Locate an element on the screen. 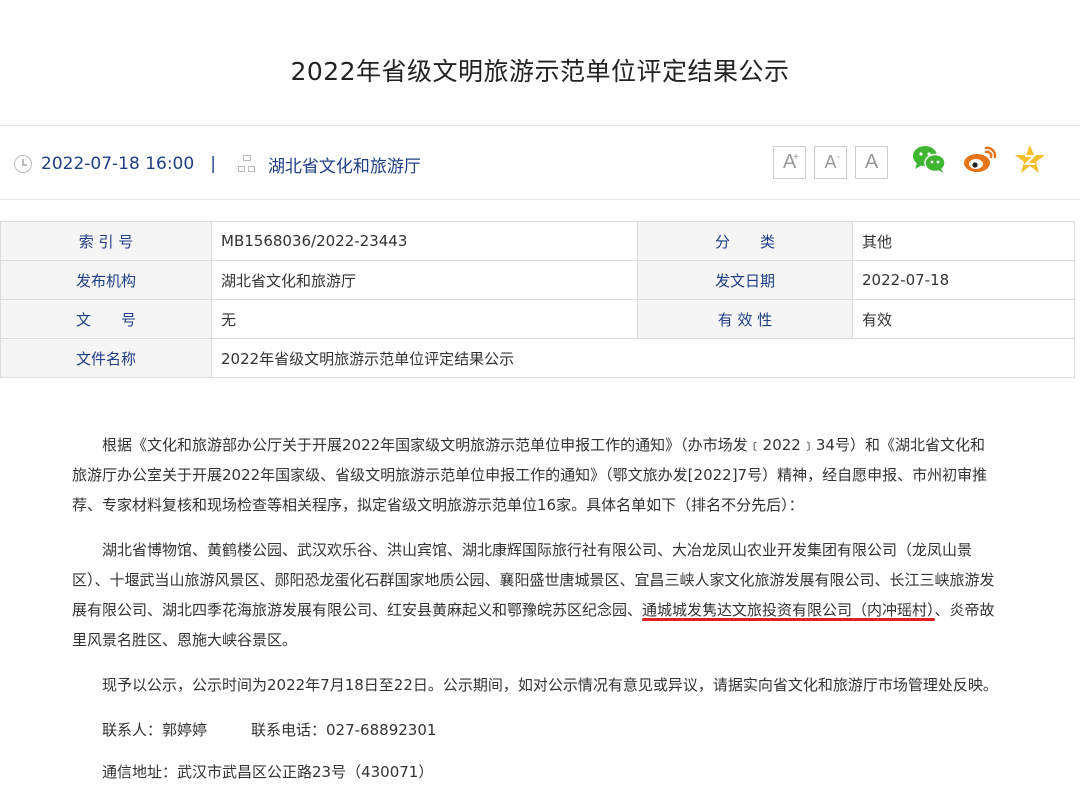 Image resolution: width=1080 pixels, height=793 pixels. table-row: 文件名称 2022年省级文明旅游示范单位评定结果公示 is located at coordinates (537, 358).